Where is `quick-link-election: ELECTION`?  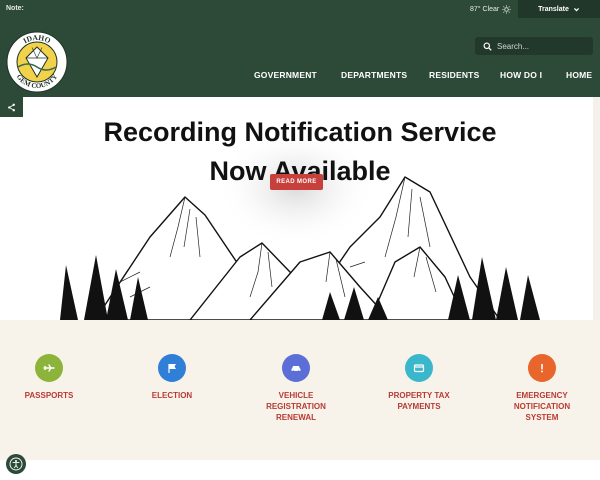
quick-link-election: ELECTION is located at coordinates (172, 377).